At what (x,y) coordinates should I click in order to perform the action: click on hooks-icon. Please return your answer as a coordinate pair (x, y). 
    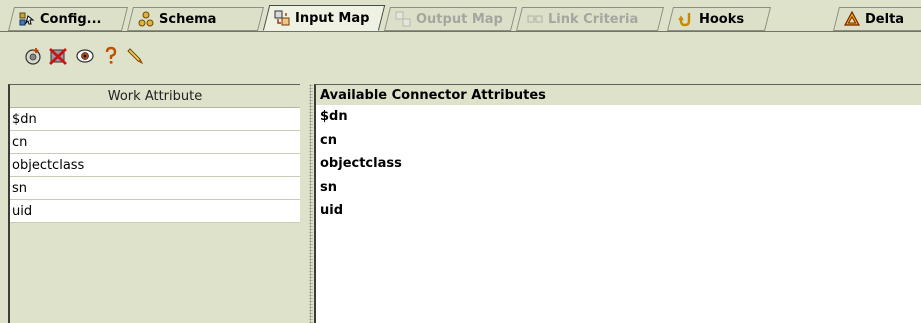
    Looking at the image, I should click on (686, 19).